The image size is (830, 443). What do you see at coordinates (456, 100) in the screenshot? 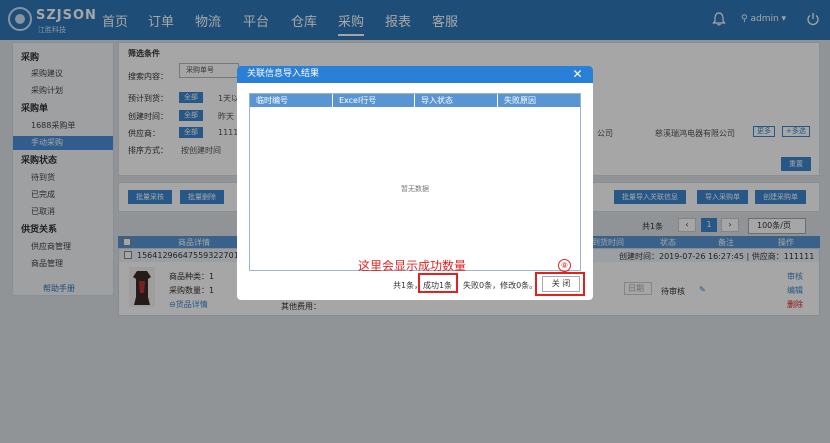
I see `col-import-status: 导入状态` at bounding box center [456, 100].